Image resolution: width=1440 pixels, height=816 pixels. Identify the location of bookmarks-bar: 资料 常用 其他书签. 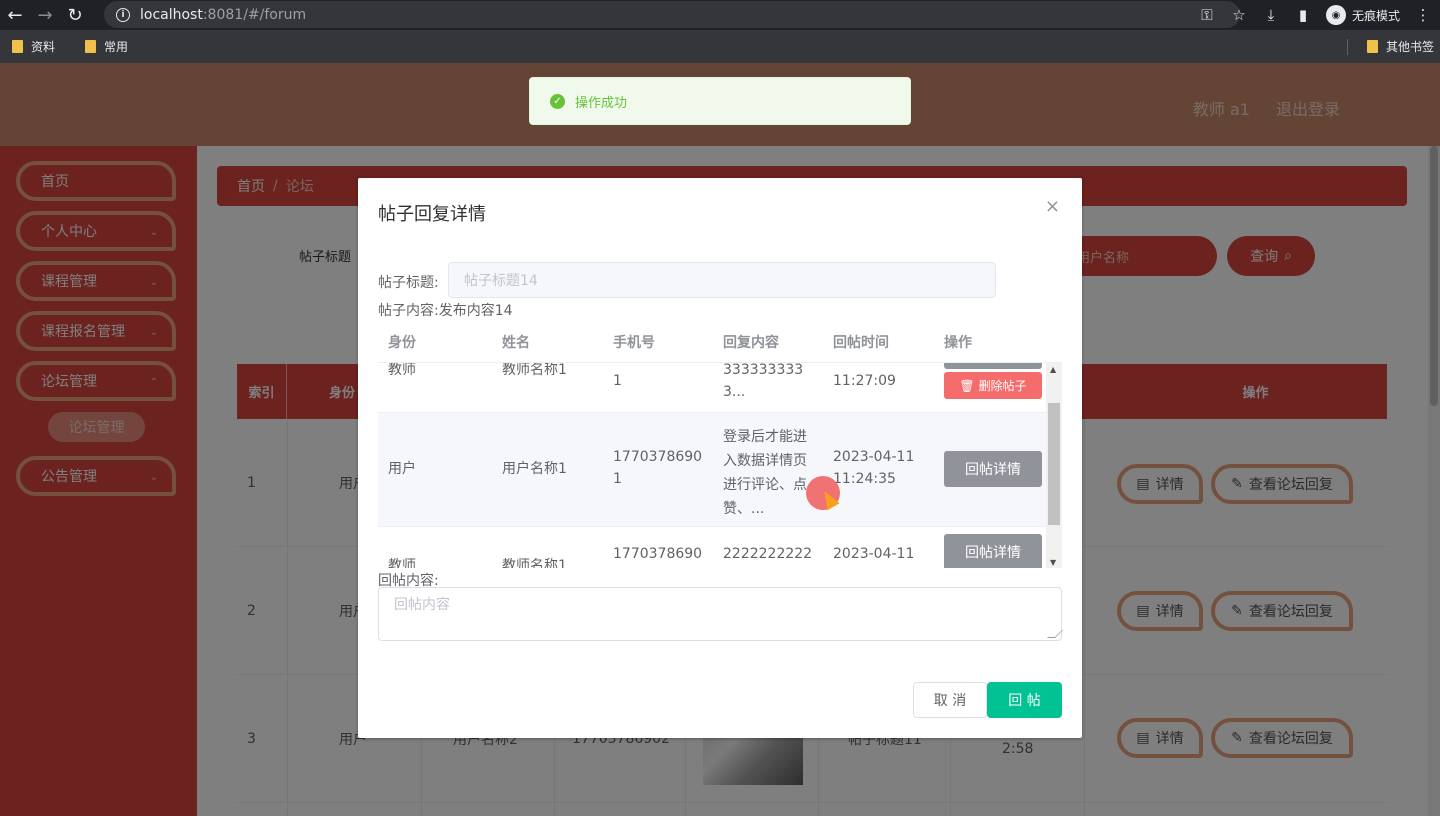
(720, 46).